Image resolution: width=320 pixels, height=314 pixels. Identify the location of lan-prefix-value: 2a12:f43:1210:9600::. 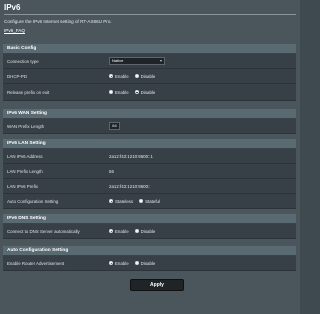
(130, 186).